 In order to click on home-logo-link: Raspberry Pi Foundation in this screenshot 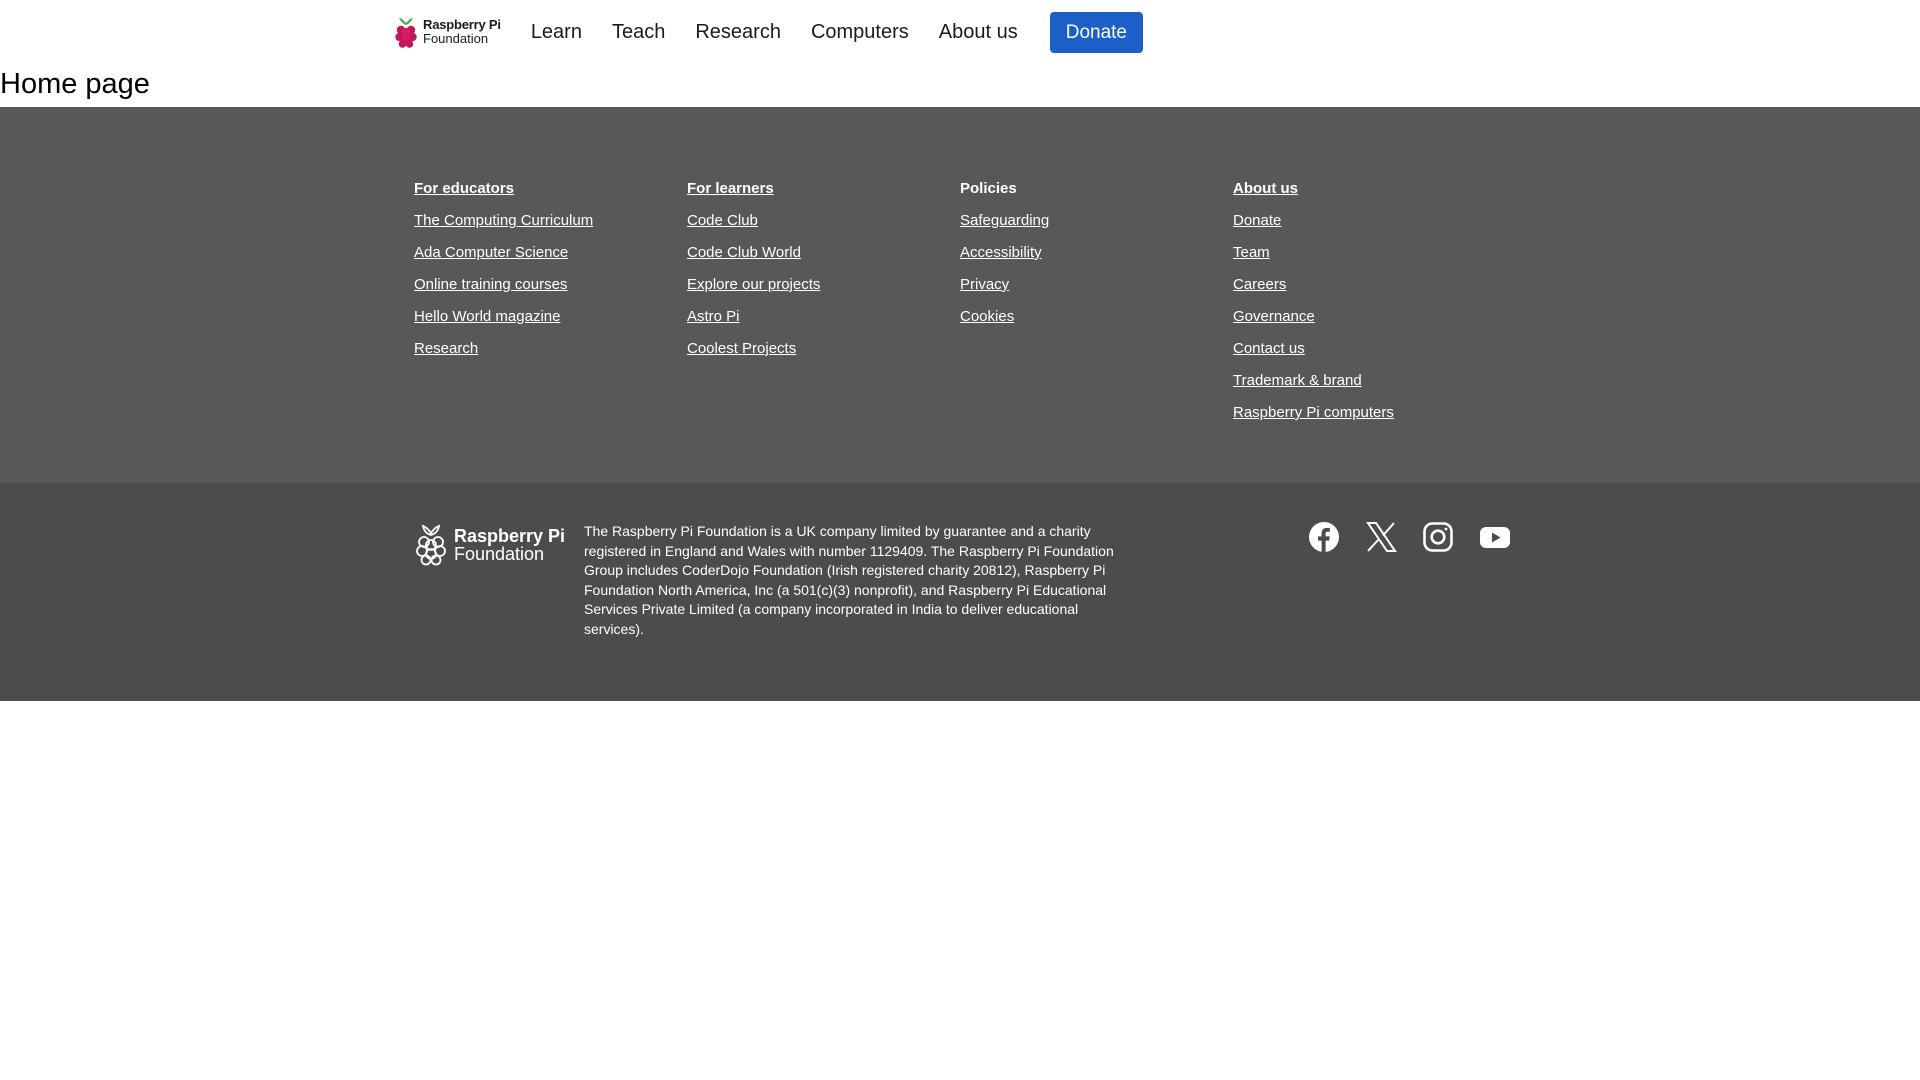, I will do `click(447, 32)`.